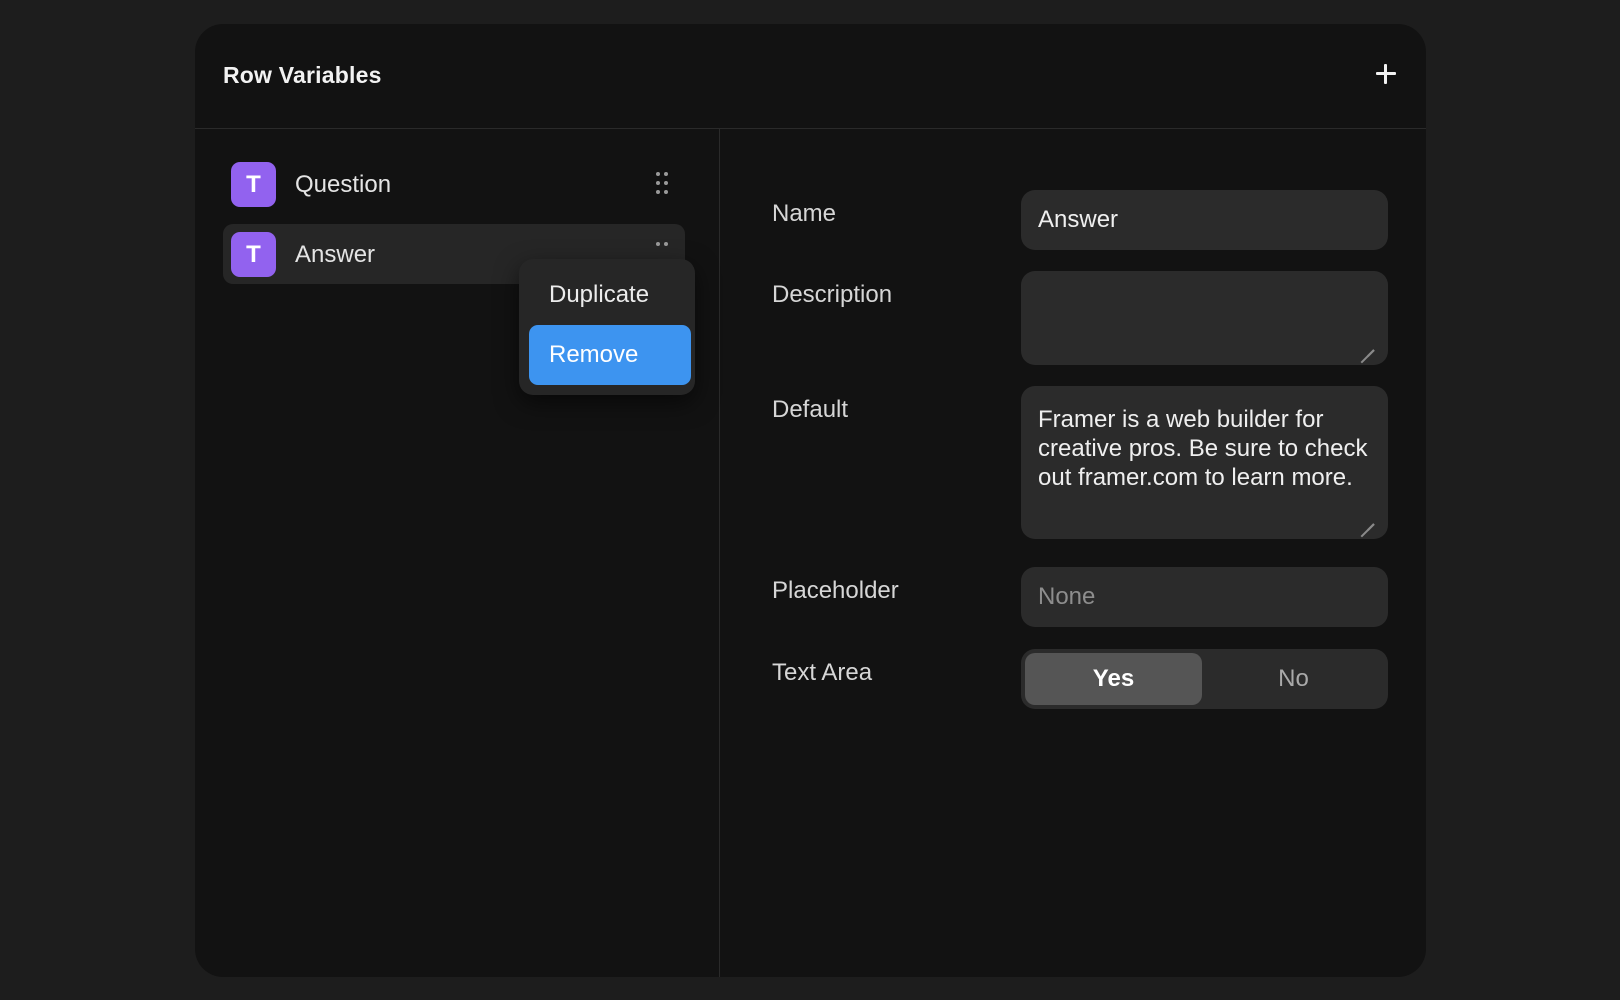 The image size is (1620, 1000). I want to click on panel-divider, so click(719, 553).